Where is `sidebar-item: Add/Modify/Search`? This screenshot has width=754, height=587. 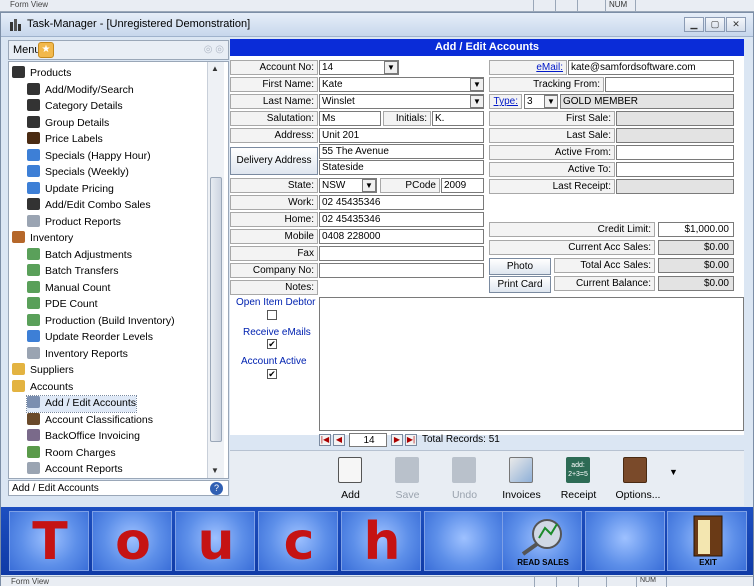
sidebar-item: Add/Modify/Search is located at coordinates (80, 90).